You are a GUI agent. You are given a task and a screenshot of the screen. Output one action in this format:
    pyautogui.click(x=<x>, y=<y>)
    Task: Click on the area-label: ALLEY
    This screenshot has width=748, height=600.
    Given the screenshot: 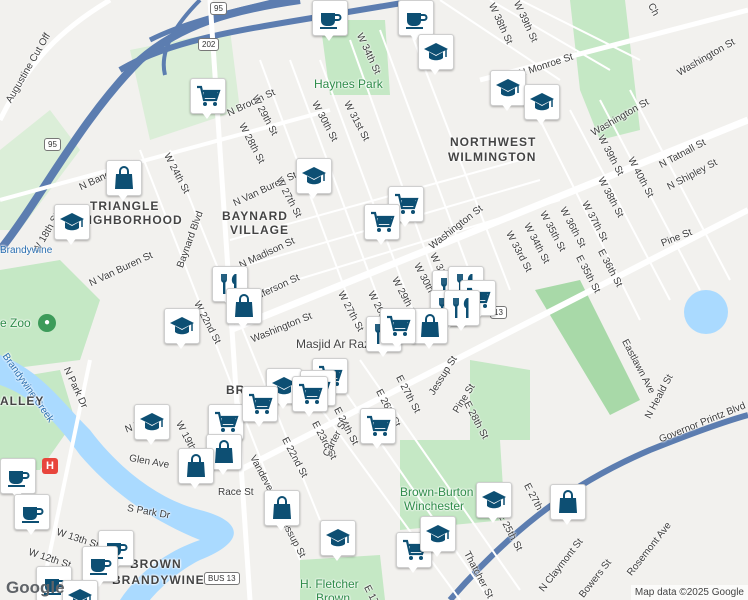 What is the action you would take?
    pyautogui.click(x=22, y=401)
    